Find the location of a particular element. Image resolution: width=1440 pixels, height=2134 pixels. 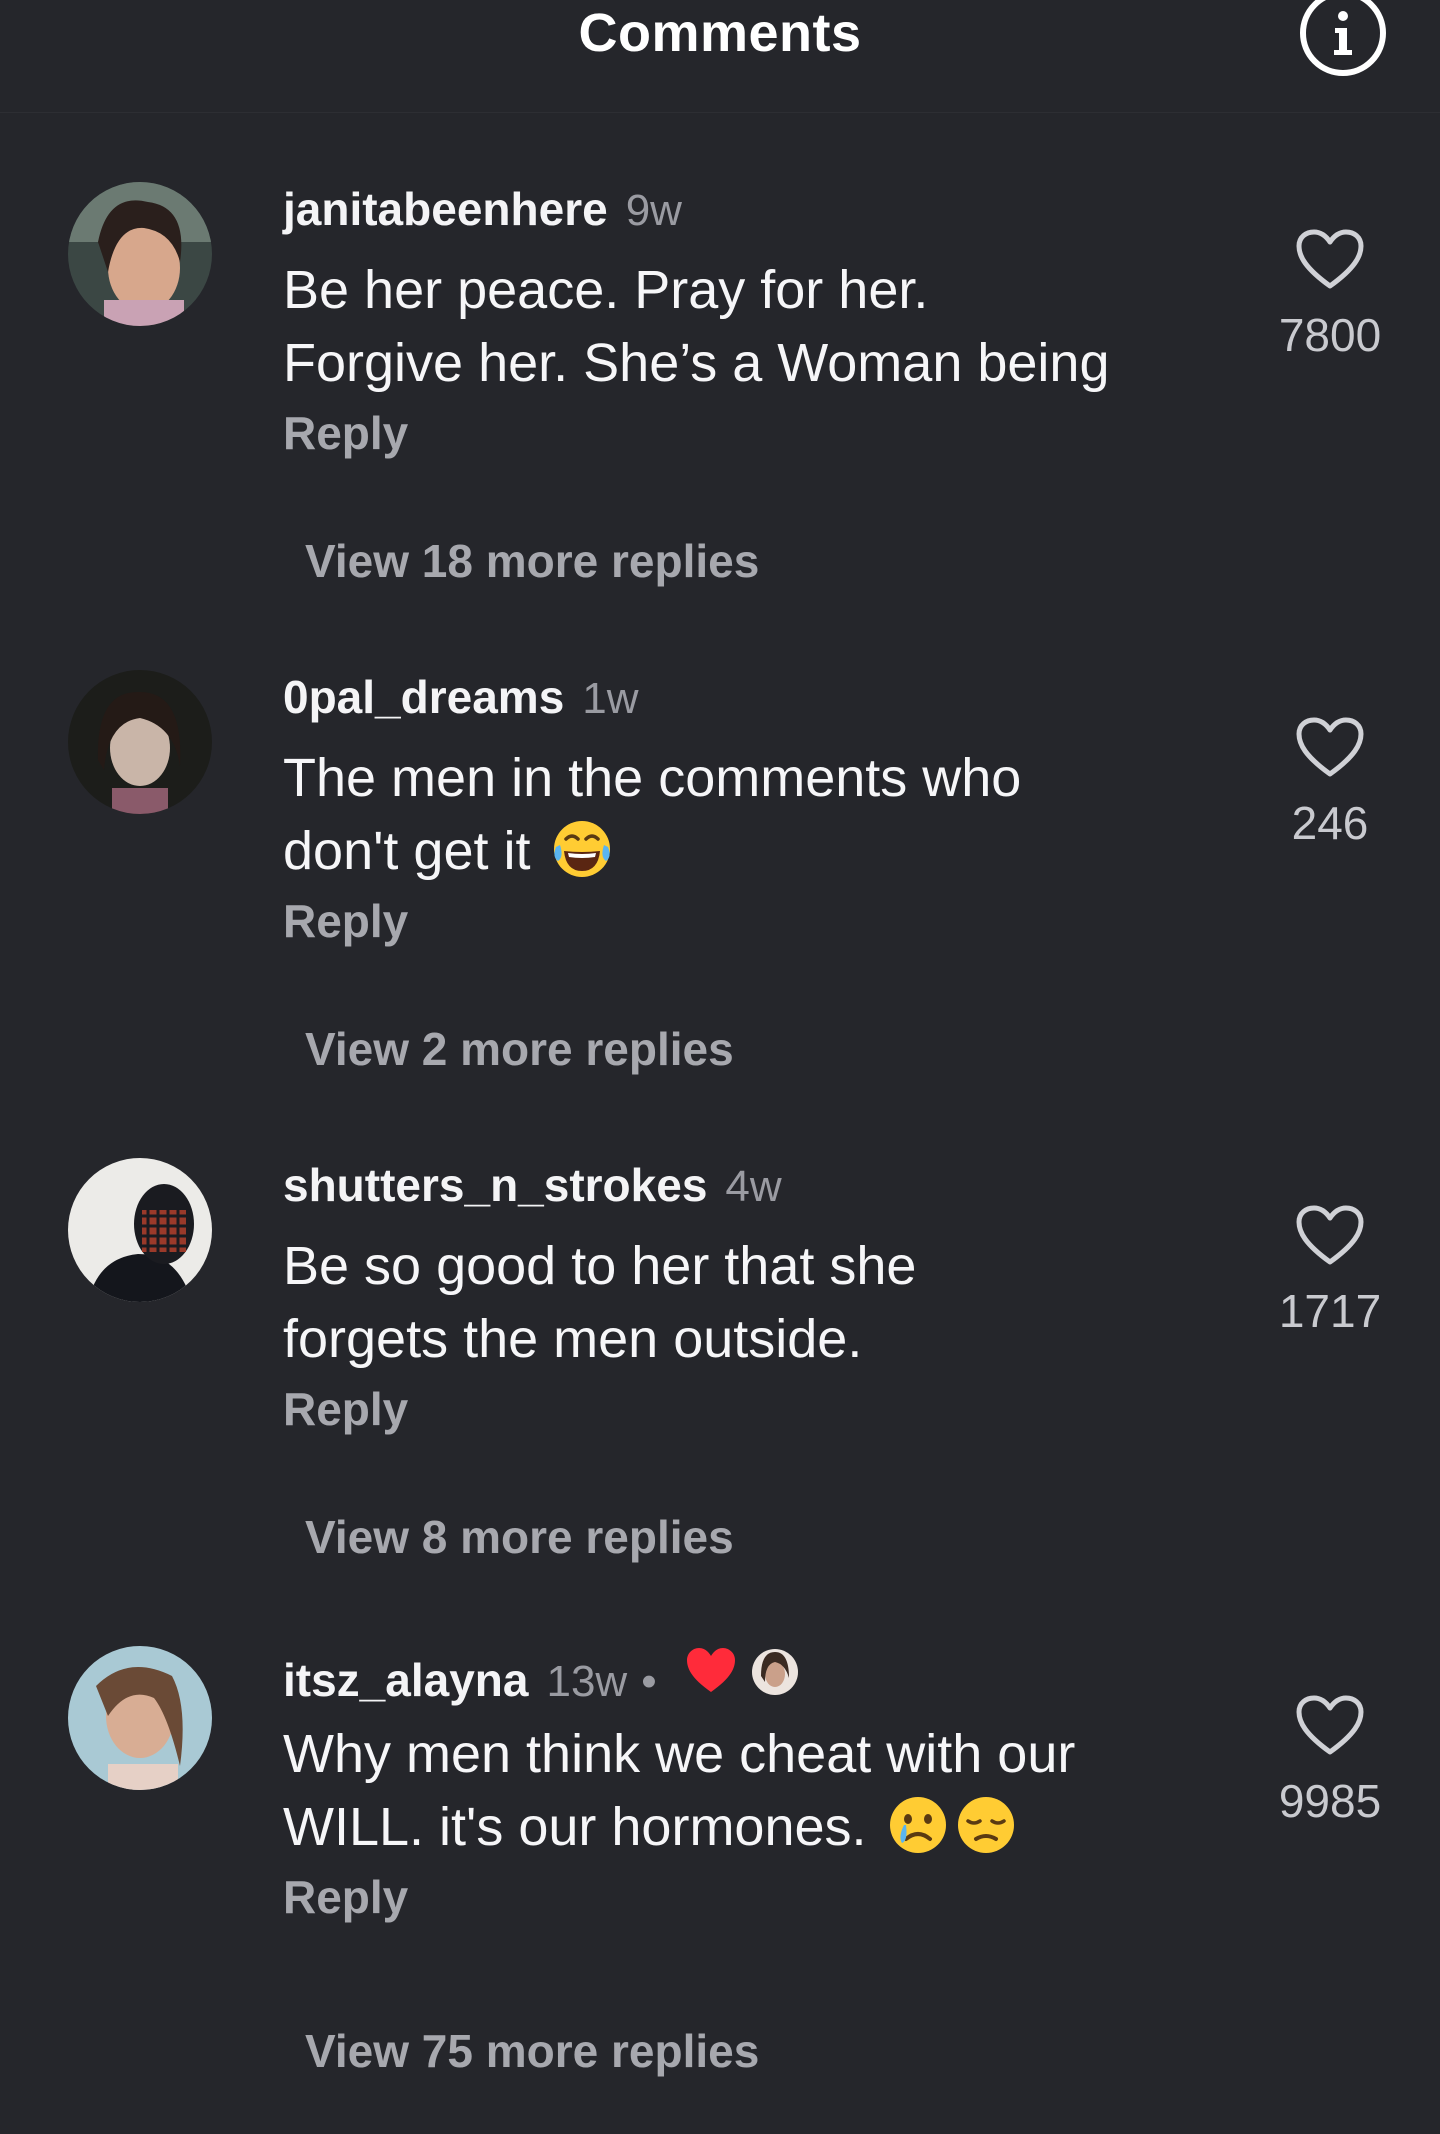

like-count: 7800 is located at coordinates (1330, 335).